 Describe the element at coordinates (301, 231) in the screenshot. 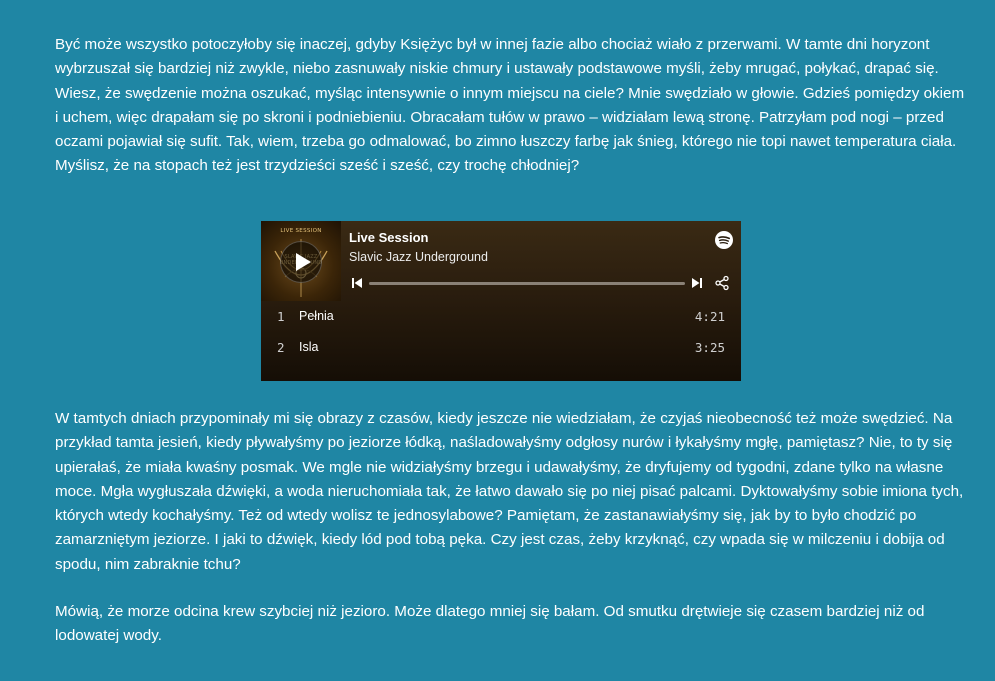

I see `cover-title-text: LIVE SESSION` at that location.